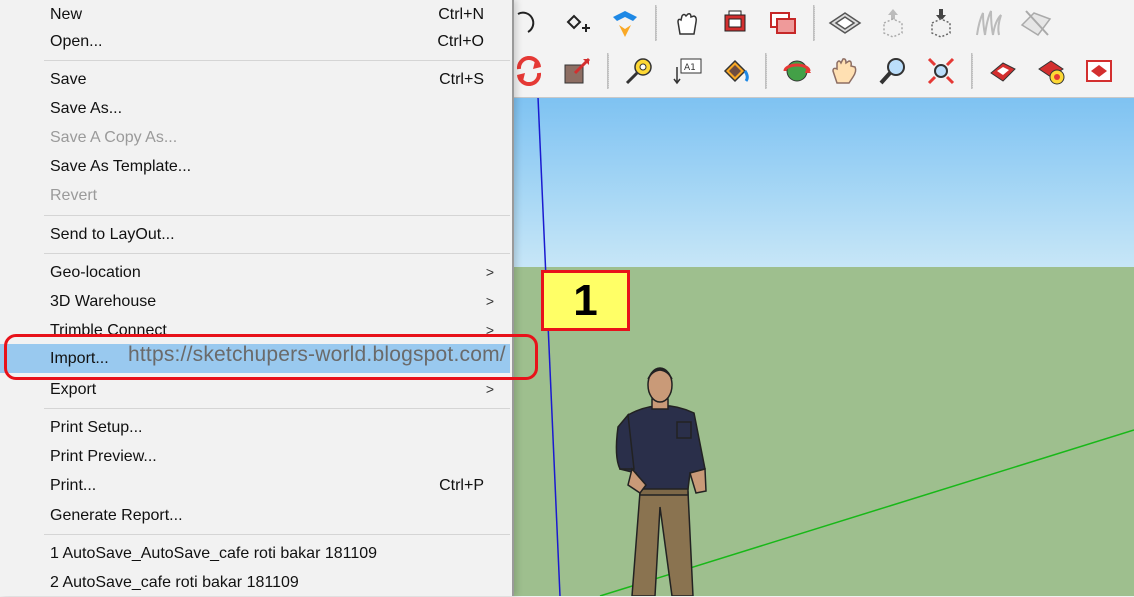  Describe the element at coordinates (549, 346) in the screenshot. I see `blue-axis` at that location.